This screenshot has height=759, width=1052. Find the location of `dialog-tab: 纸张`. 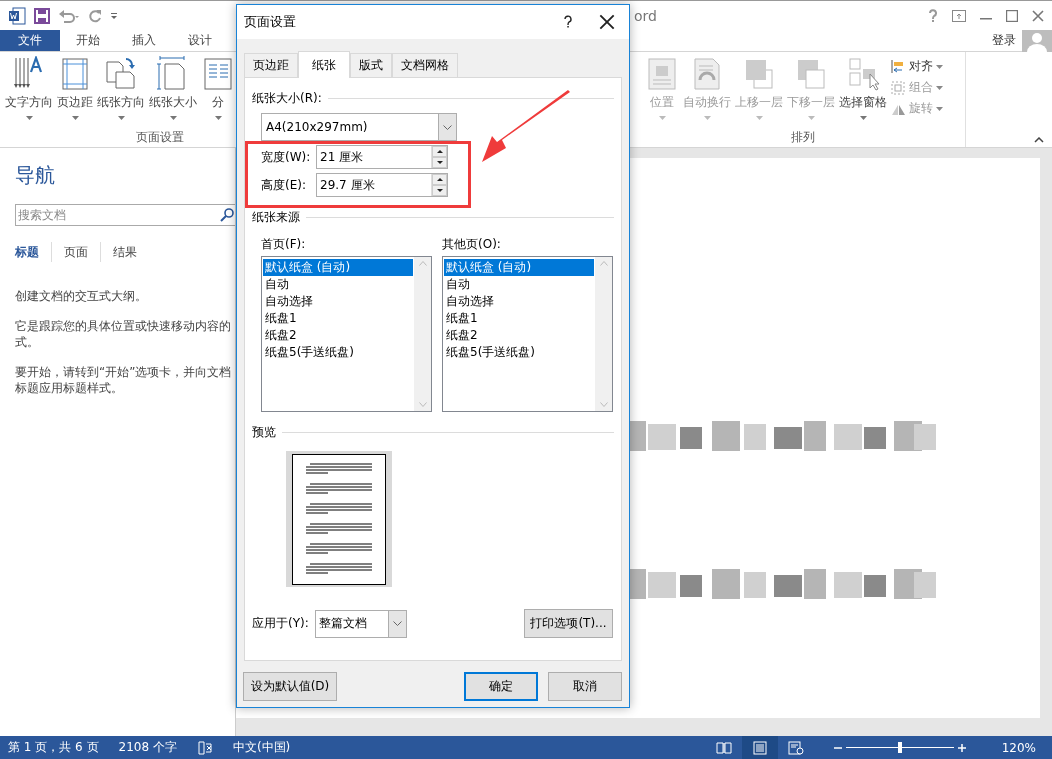

dialog-tab: 纸张 is located at coordinates (324, 64).